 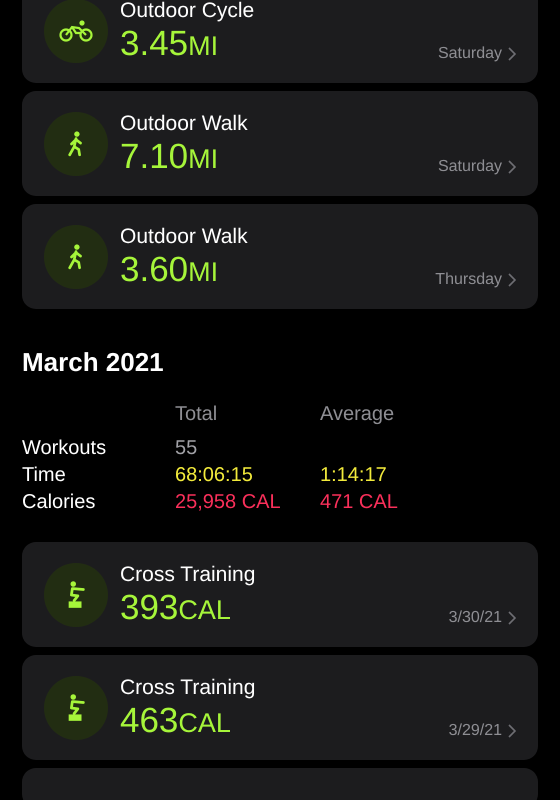 I want to click on cyclist-icon, so click(x=76, y=31).